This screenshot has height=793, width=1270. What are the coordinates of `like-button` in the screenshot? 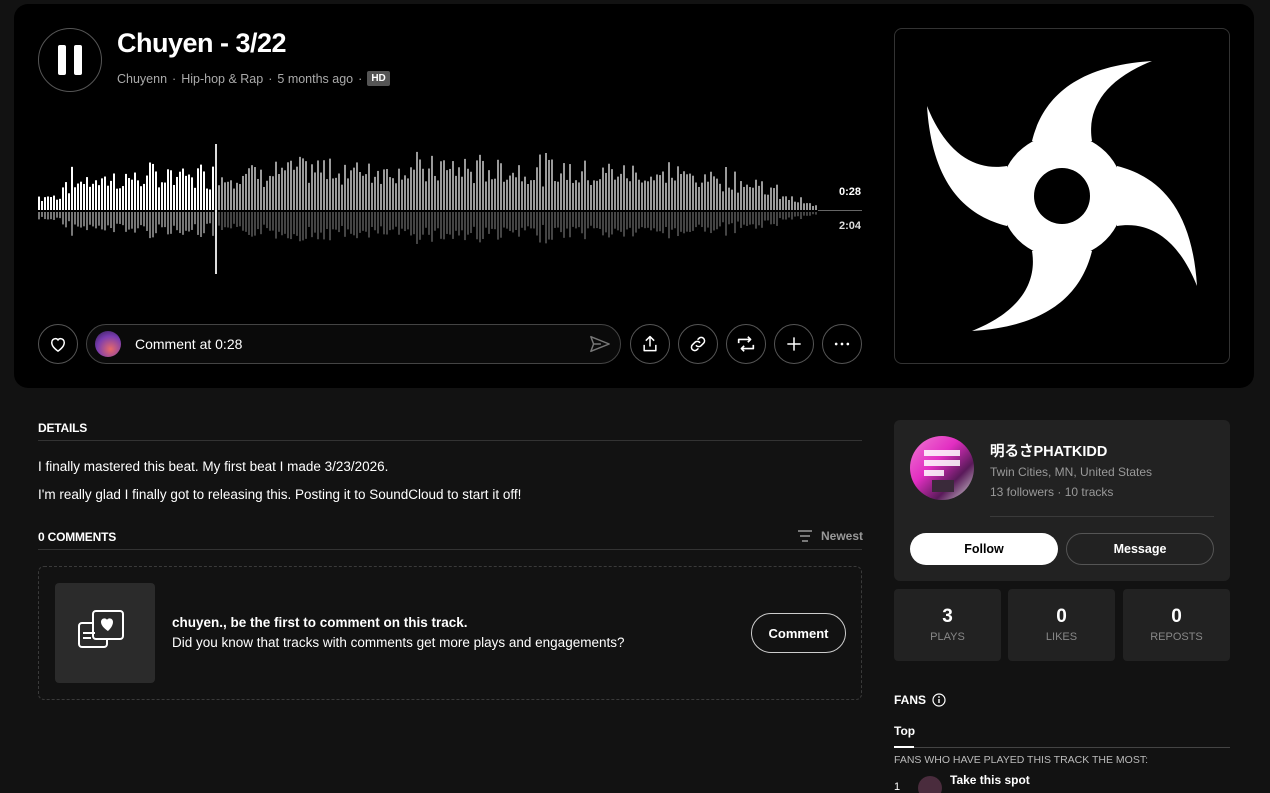 It's located at (58, 344).